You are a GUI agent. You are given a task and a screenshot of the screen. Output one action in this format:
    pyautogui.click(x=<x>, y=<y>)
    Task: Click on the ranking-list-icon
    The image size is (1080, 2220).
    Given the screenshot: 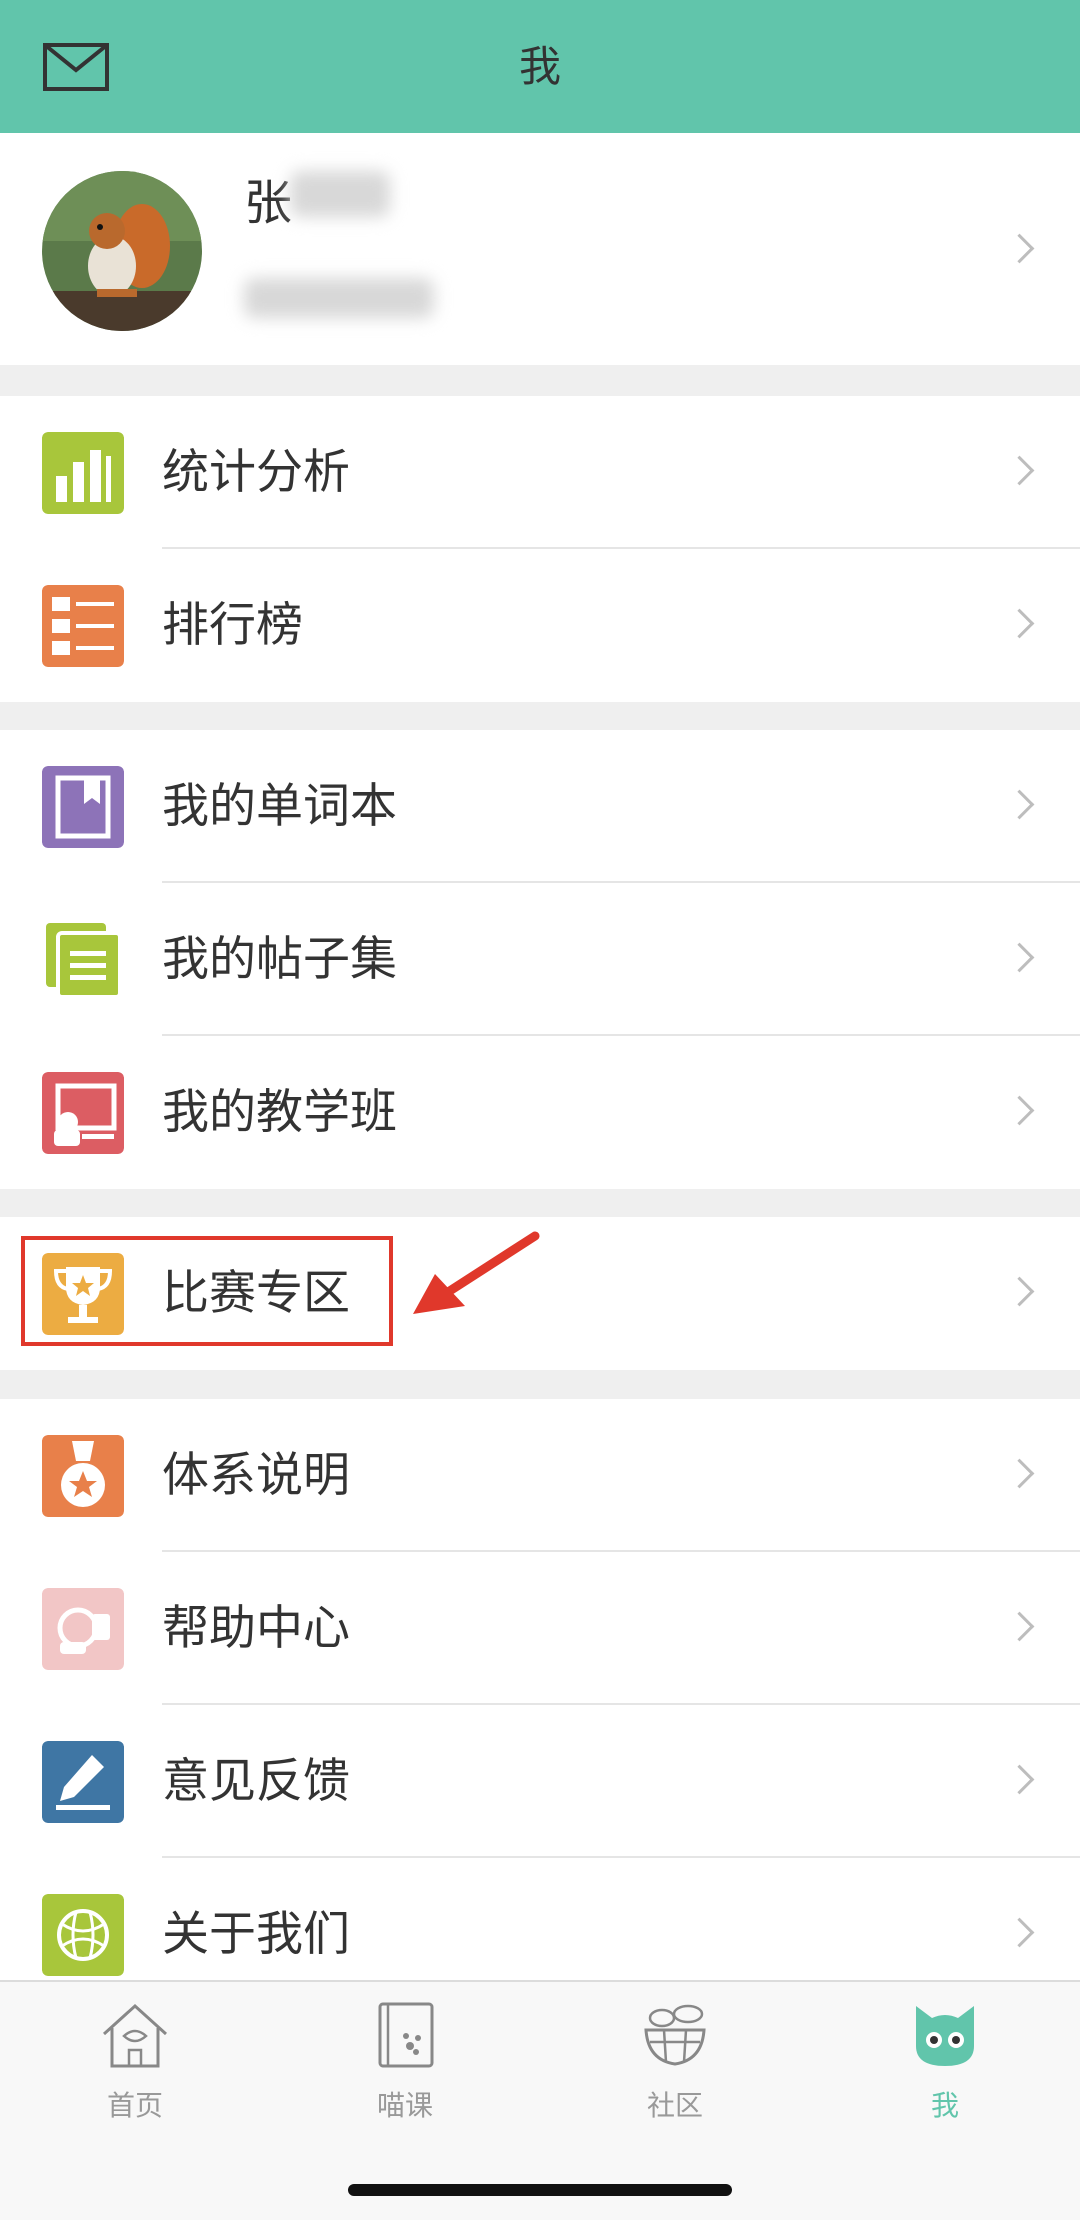 What is the action you would take?
    pyautogui.click(x=83, y=626)
    